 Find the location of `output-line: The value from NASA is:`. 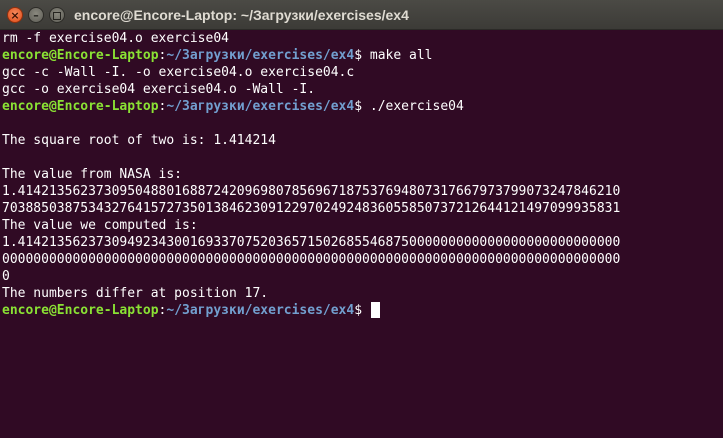

output-line: The value from NASA is: is located at coordinates (362, 174).